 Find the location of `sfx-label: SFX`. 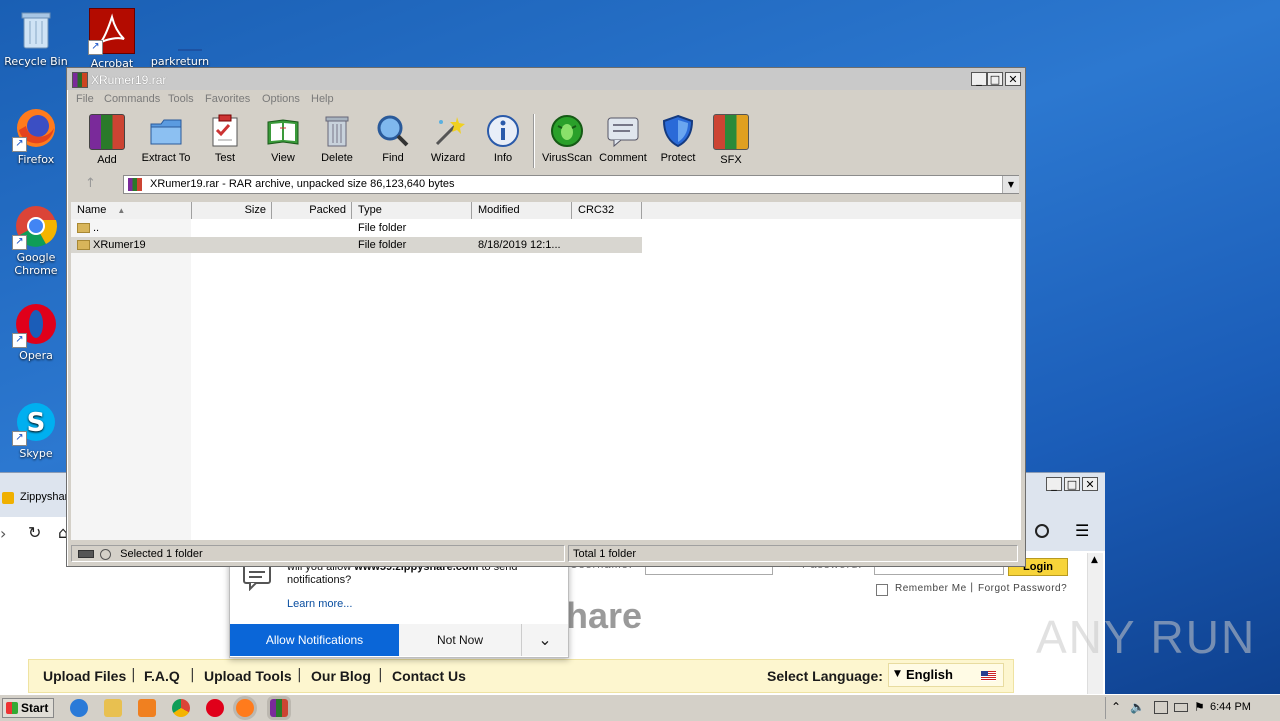

sfx-label: SFX is located at coordinates (731, 160).